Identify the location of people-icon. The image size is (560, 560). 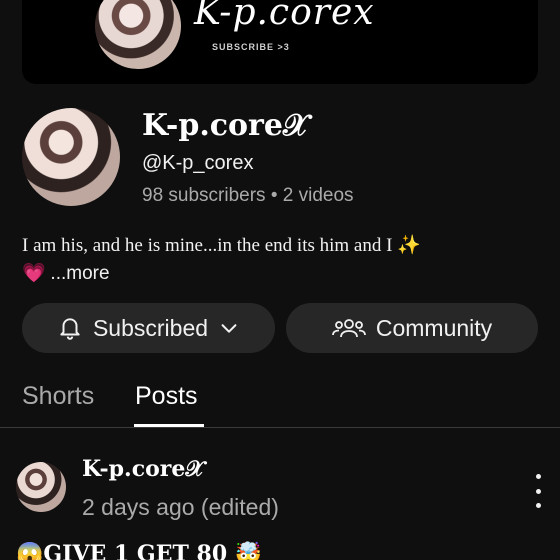
(348, 328).